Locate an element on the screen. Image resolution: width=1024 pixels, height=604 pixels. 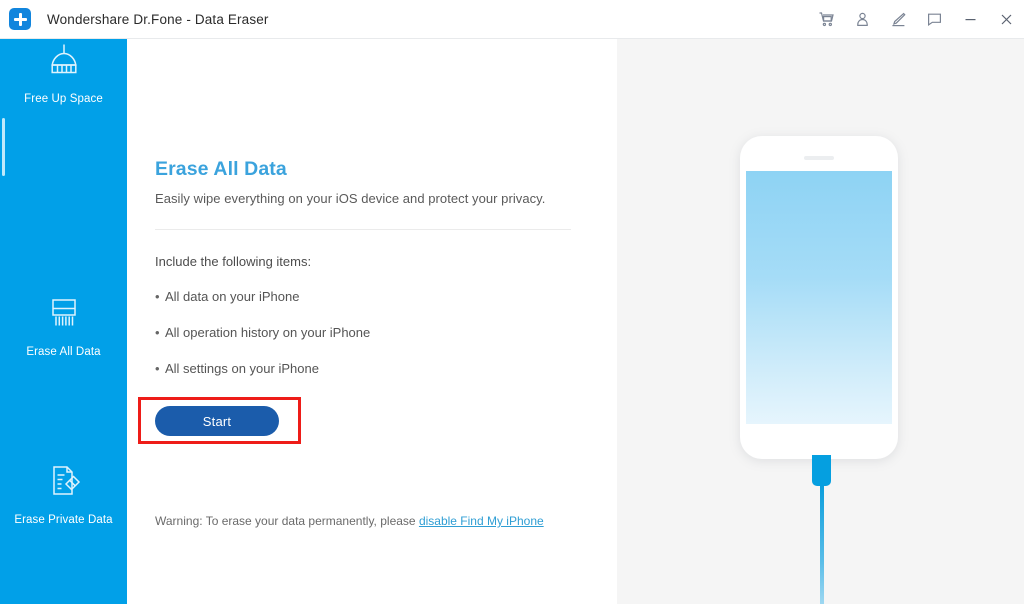
list-item: • All data on your iPhone is located at coordinates (262, 296).